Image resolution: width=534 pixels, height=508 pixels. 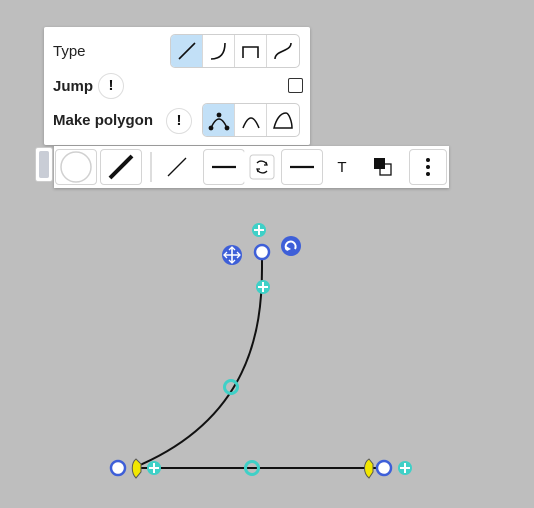 What do you see at coordinates (405, 468) in the screenshot?
I see `add-point-handle-right` at bounding box center [405, 468].